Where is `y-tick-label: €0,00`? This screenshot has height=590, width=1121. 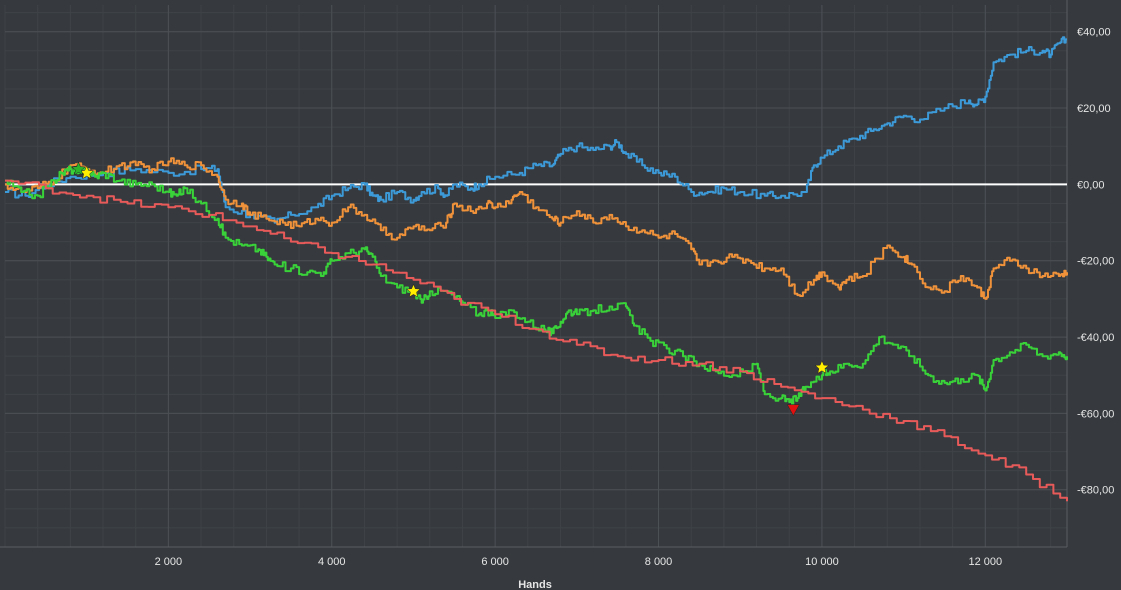 y-tick-label: €0,00 is located at coordinates (1091, 185).